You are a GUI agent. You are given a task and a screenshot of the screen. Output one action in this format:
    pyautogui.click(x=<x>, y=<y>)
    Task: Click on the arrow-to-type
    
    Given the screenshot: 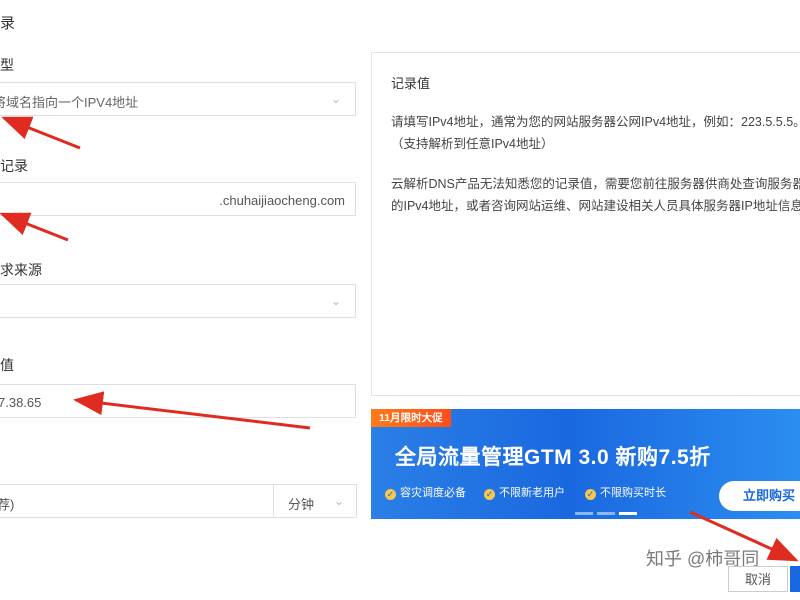 What is the action you would take?
    pyautogui.click(x=41, y=133)
    